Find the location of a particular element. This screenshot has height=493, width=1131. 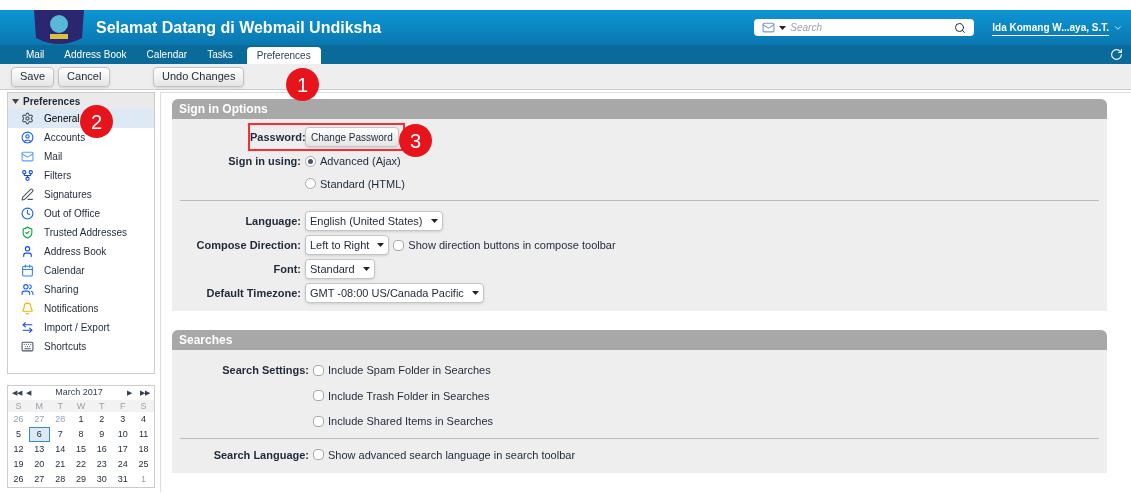

bell-icon is located at coordinates (27, 308).